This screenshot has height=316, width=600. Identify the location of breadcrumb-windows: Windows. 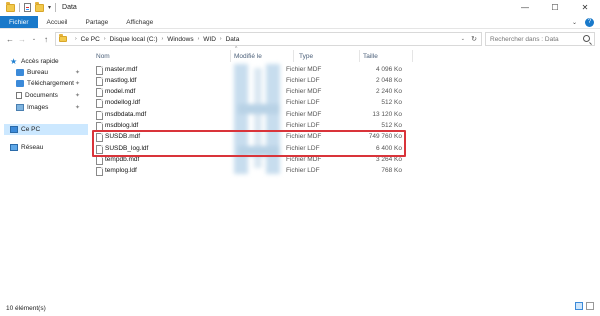
(180, 39).